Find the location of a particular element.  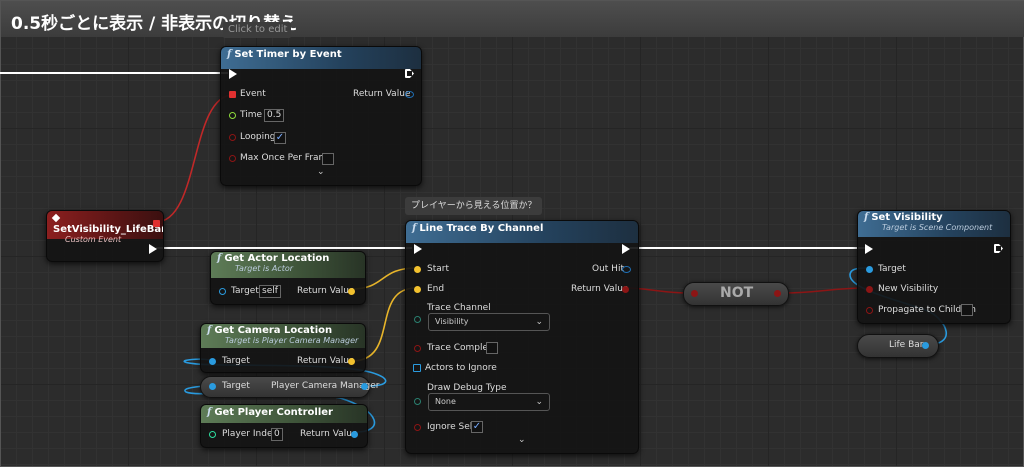

start-label: Start is located at coordinates (438, 269).